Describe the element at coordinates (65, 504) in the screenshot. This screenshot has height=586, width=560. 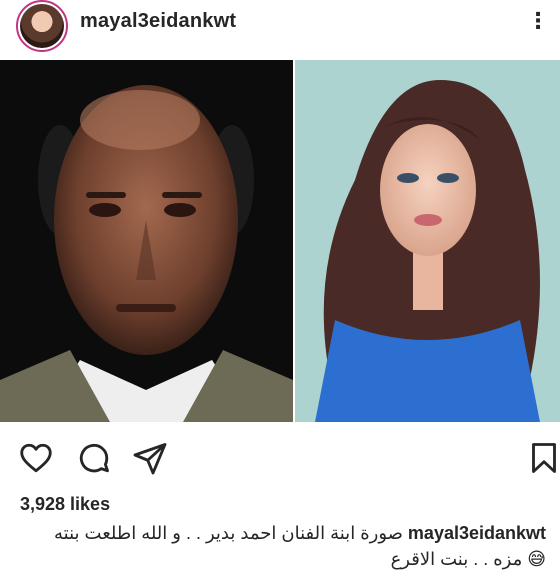
I see `likes-count: 3,928 likes` at that location.